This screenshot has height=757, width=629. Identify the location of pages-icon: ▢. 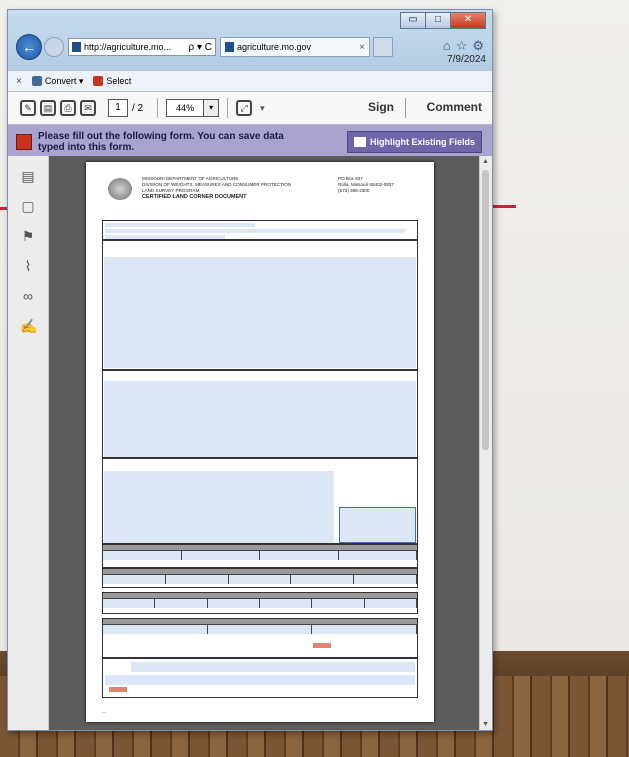
(28, 207).